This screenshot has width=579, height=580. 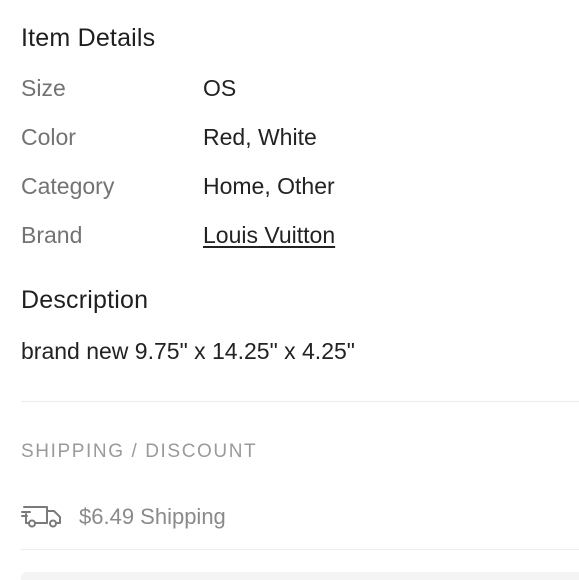 I want to click on shipping-discount-heading: SHIPPING / DISCOUNT, so click(x=139, y=451).